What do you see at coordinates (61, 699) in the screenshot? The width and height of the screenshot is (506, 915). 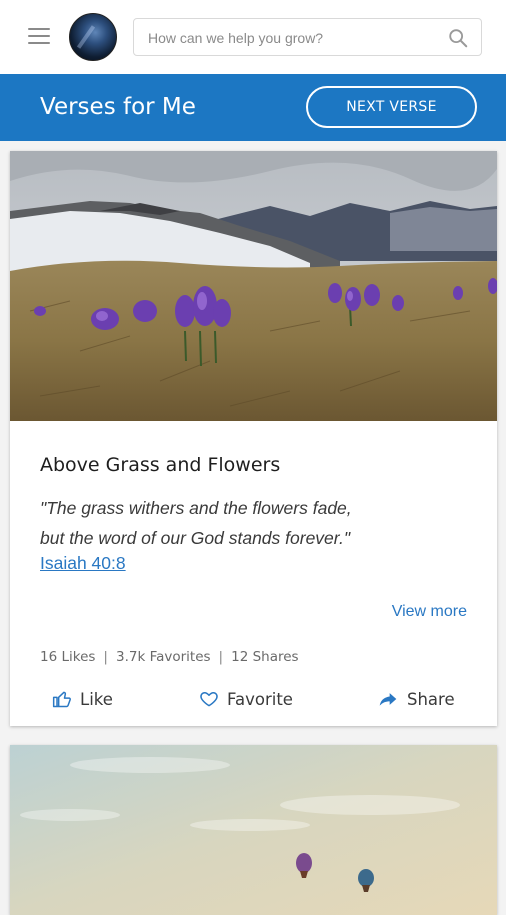 I see `thumbs-up-icon` at bounding box center [61, 699].